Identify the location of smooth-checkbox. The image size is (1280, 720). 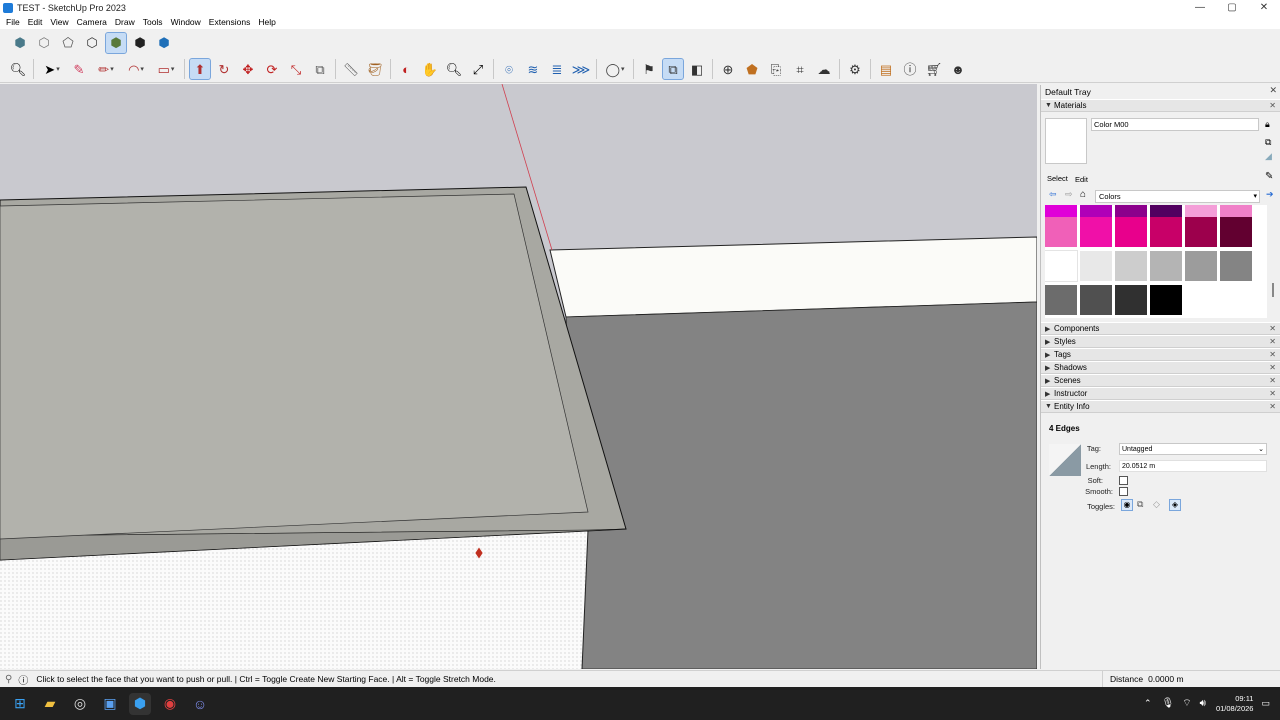
(1123, 491).